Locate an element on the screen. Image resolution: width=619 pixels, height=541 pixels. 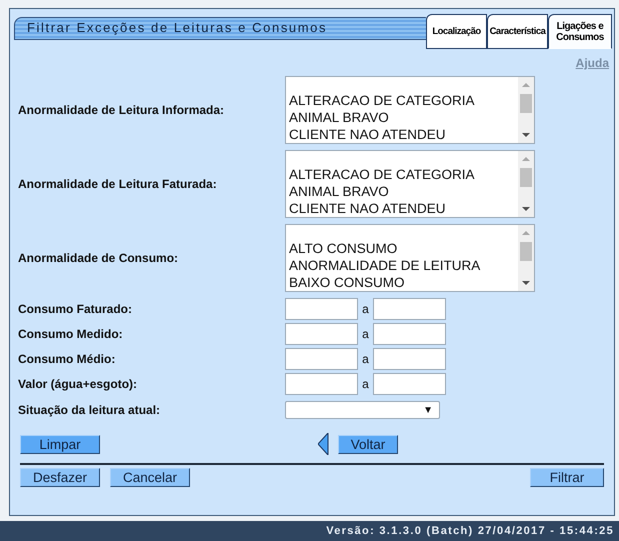
back-button: Voltar is located at coordinates (368, 444).